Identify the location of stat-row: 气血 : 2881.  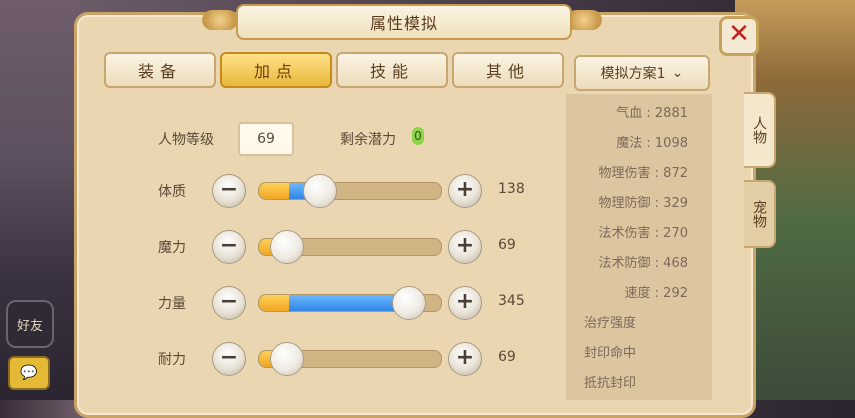
(636, 111).